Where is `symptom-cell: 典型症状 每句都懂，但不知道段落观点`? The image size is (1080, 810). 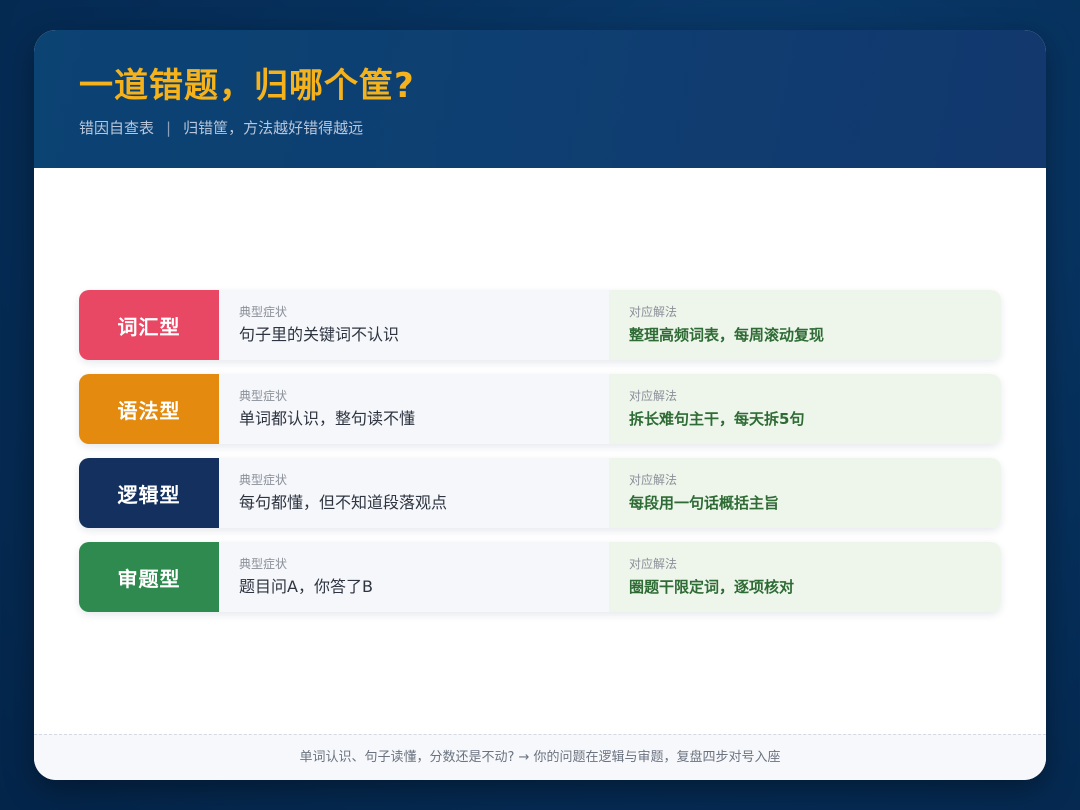 symptom-cell: 典型症状 每句都懂，但不知道段落观点 is located at coordinates (414, 493).